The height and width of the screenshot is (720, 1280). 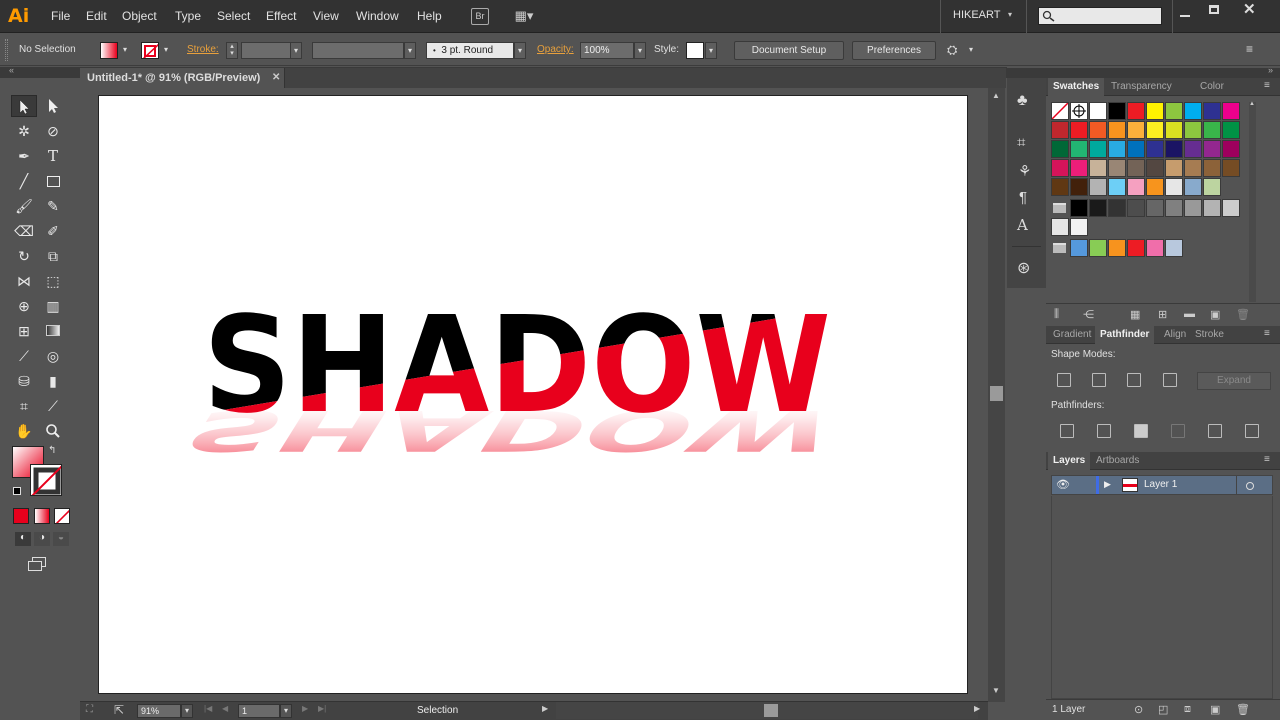 What do you see at coordinates (53, 231) in the screenshot?
I see `blob-brush-tool-icon: ✐` at bounding box center [53, 231].